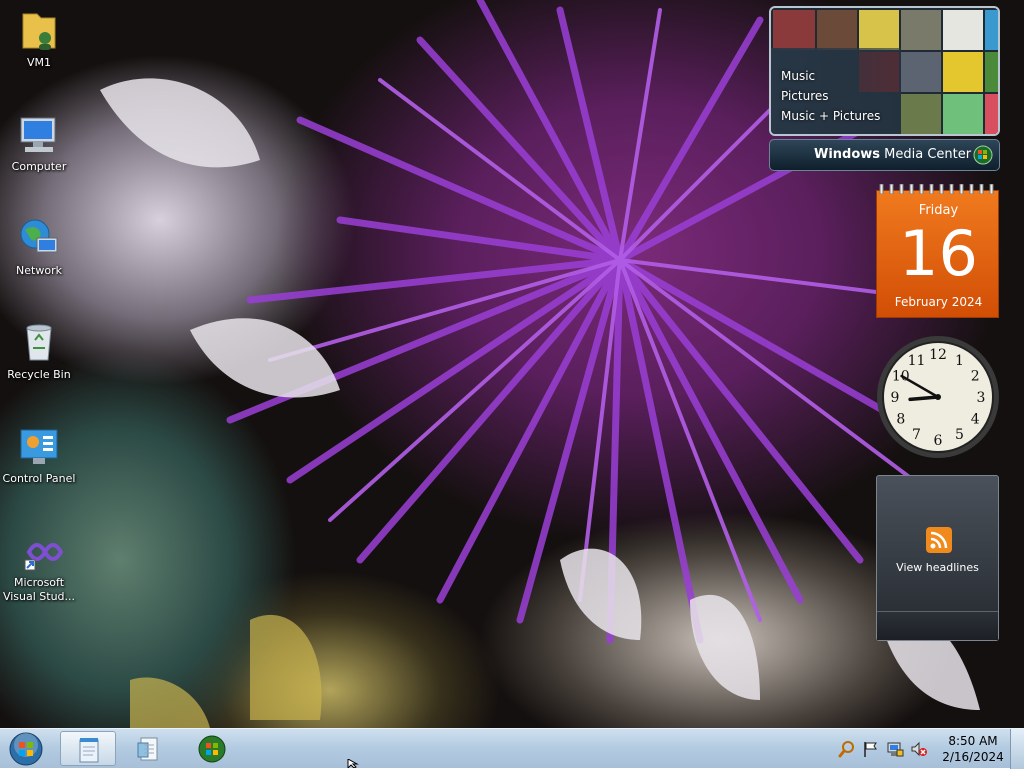 This screenshot has width=1024, height=769. What do you see at coordinates (975, 377) in the screenshot?
I see `clock-numeral: 2` at bounding box center [975, 377].